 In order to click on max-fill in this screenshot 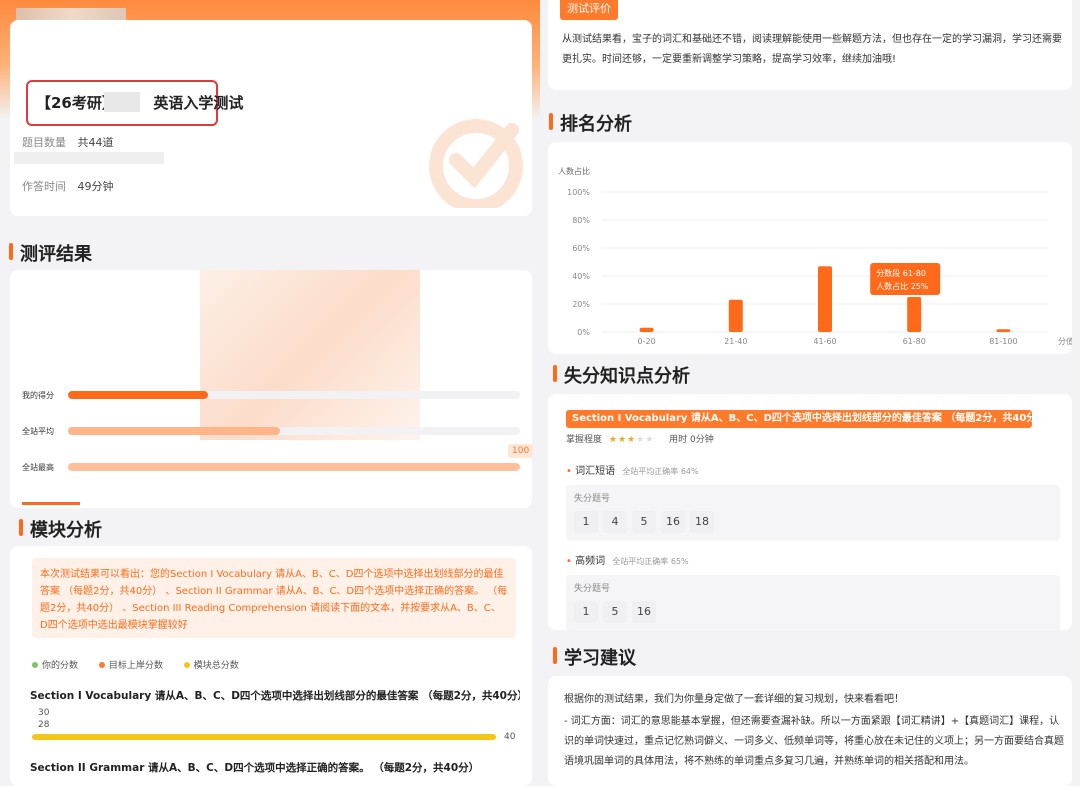, I will do `click(294, 467)`.